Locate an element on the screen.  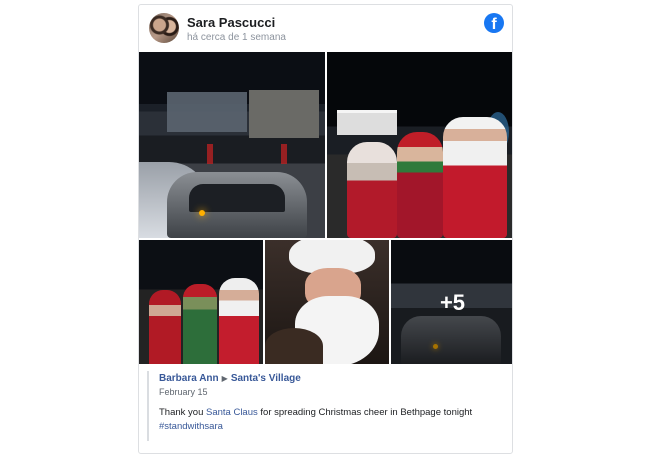
mention-link: Santa Claus is located at coordinates (232, 412).